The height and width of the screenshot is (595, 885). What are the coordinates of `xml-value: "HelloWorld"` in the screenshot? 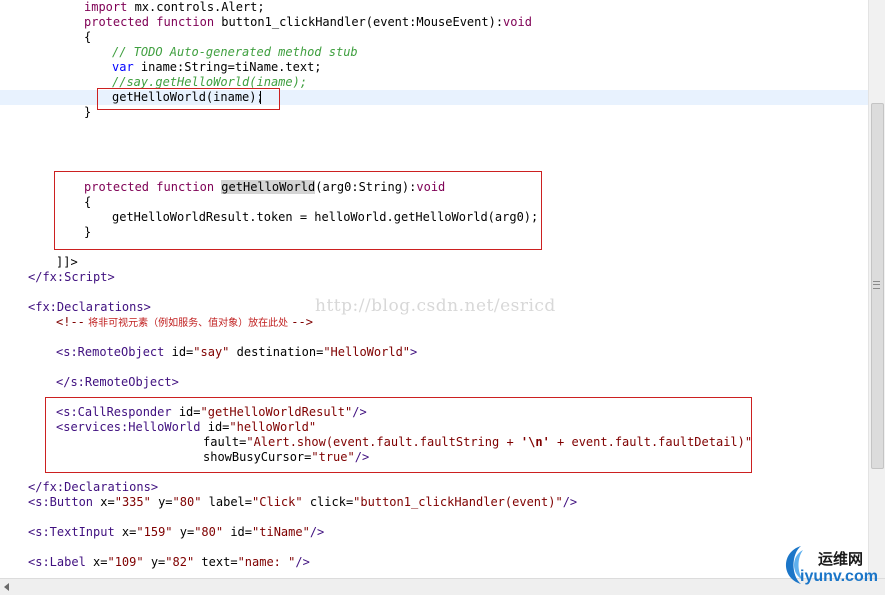 It's located at (367, 352).